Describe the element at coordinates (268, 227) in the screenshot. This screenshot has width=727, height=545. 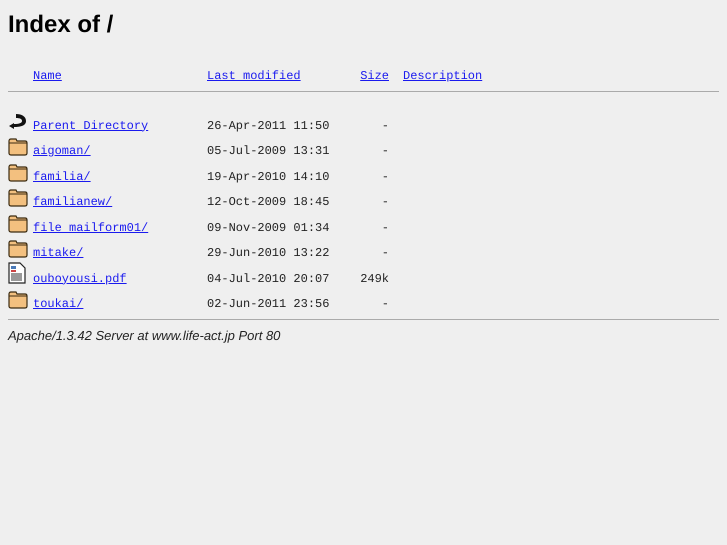
I see `modified-date: 09-Nov-2009 01:34` at that location.